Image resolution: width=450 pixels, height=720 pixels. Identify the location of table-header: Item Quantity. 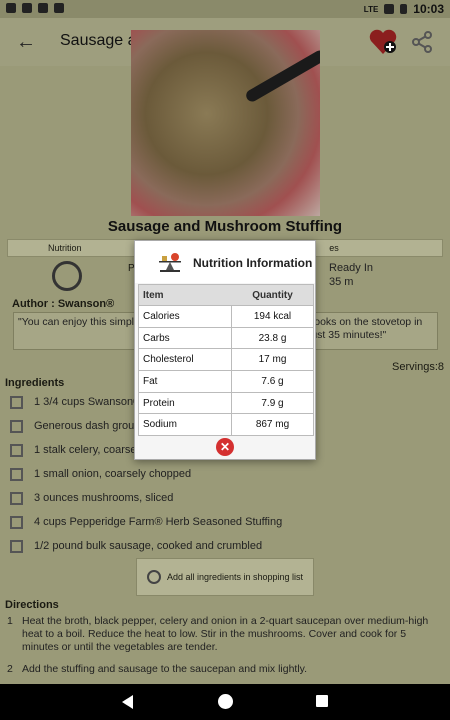
(226, 295).